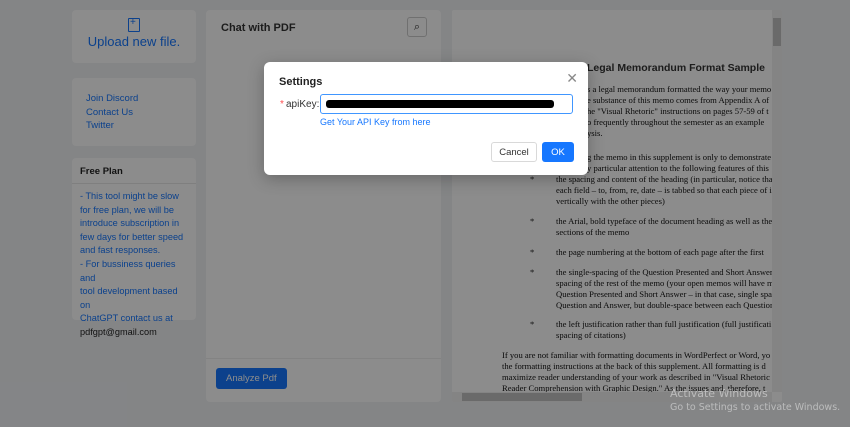 Image resolution: width=850 pixels, height=427 pixels. Describe the element at coordinates (440, 104) in the screenshot. I see `redacted-value` at that location.